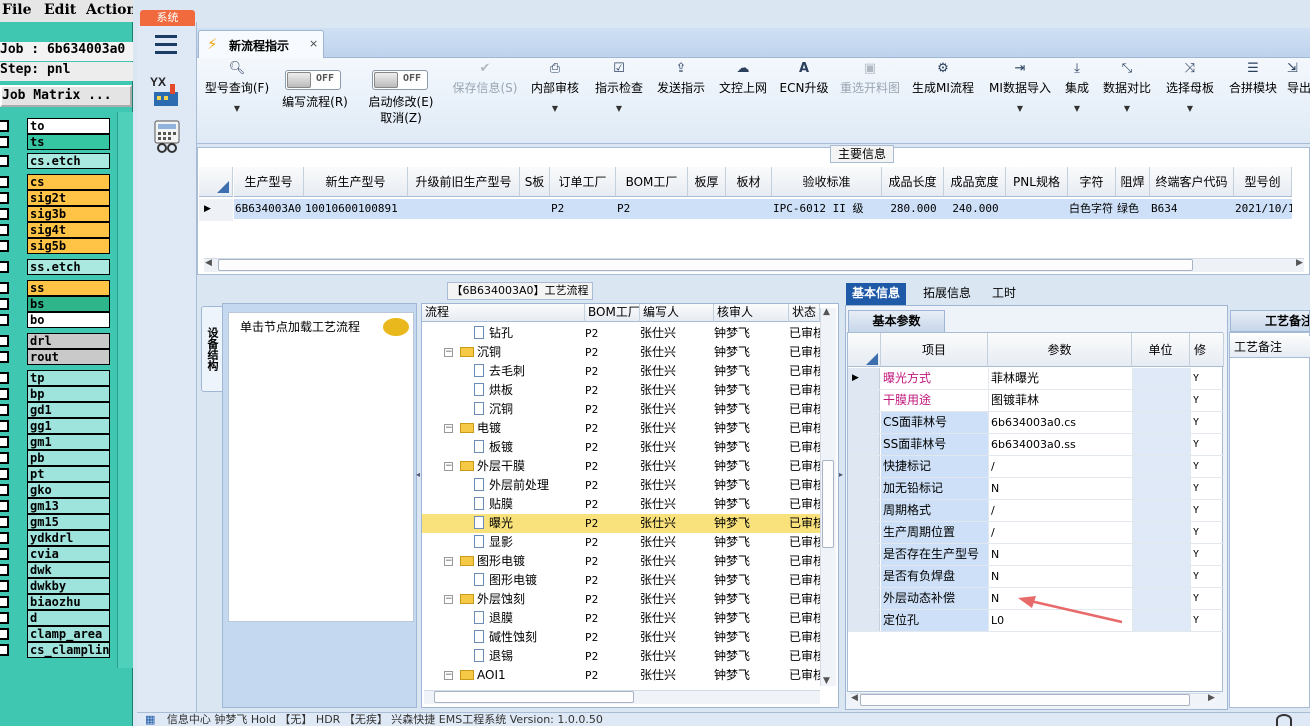 This screenshot has height=726, width=1310. Describe the element at coordinates (1036, 445) in the screenshot. I see `param-row: SS面菲林号 6b634003a0.ss Y` at that location.